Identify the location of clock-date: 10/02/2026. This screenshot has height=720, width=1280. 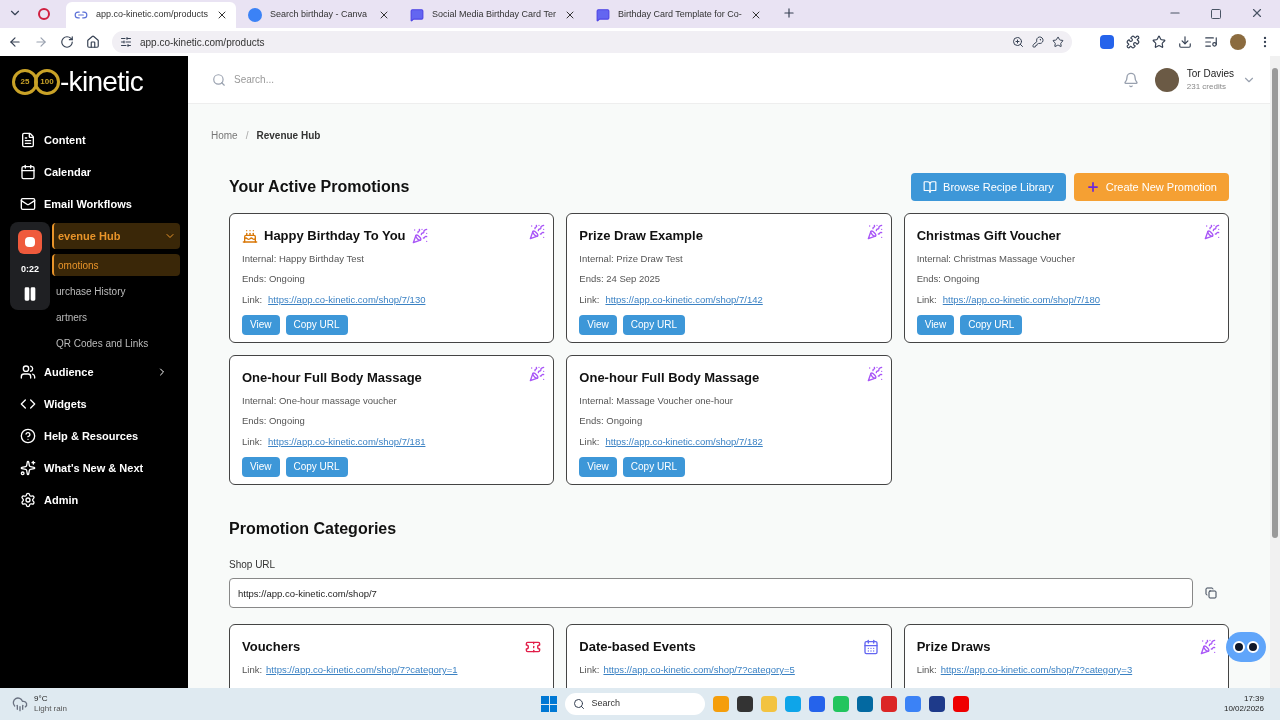
(1243, 709).